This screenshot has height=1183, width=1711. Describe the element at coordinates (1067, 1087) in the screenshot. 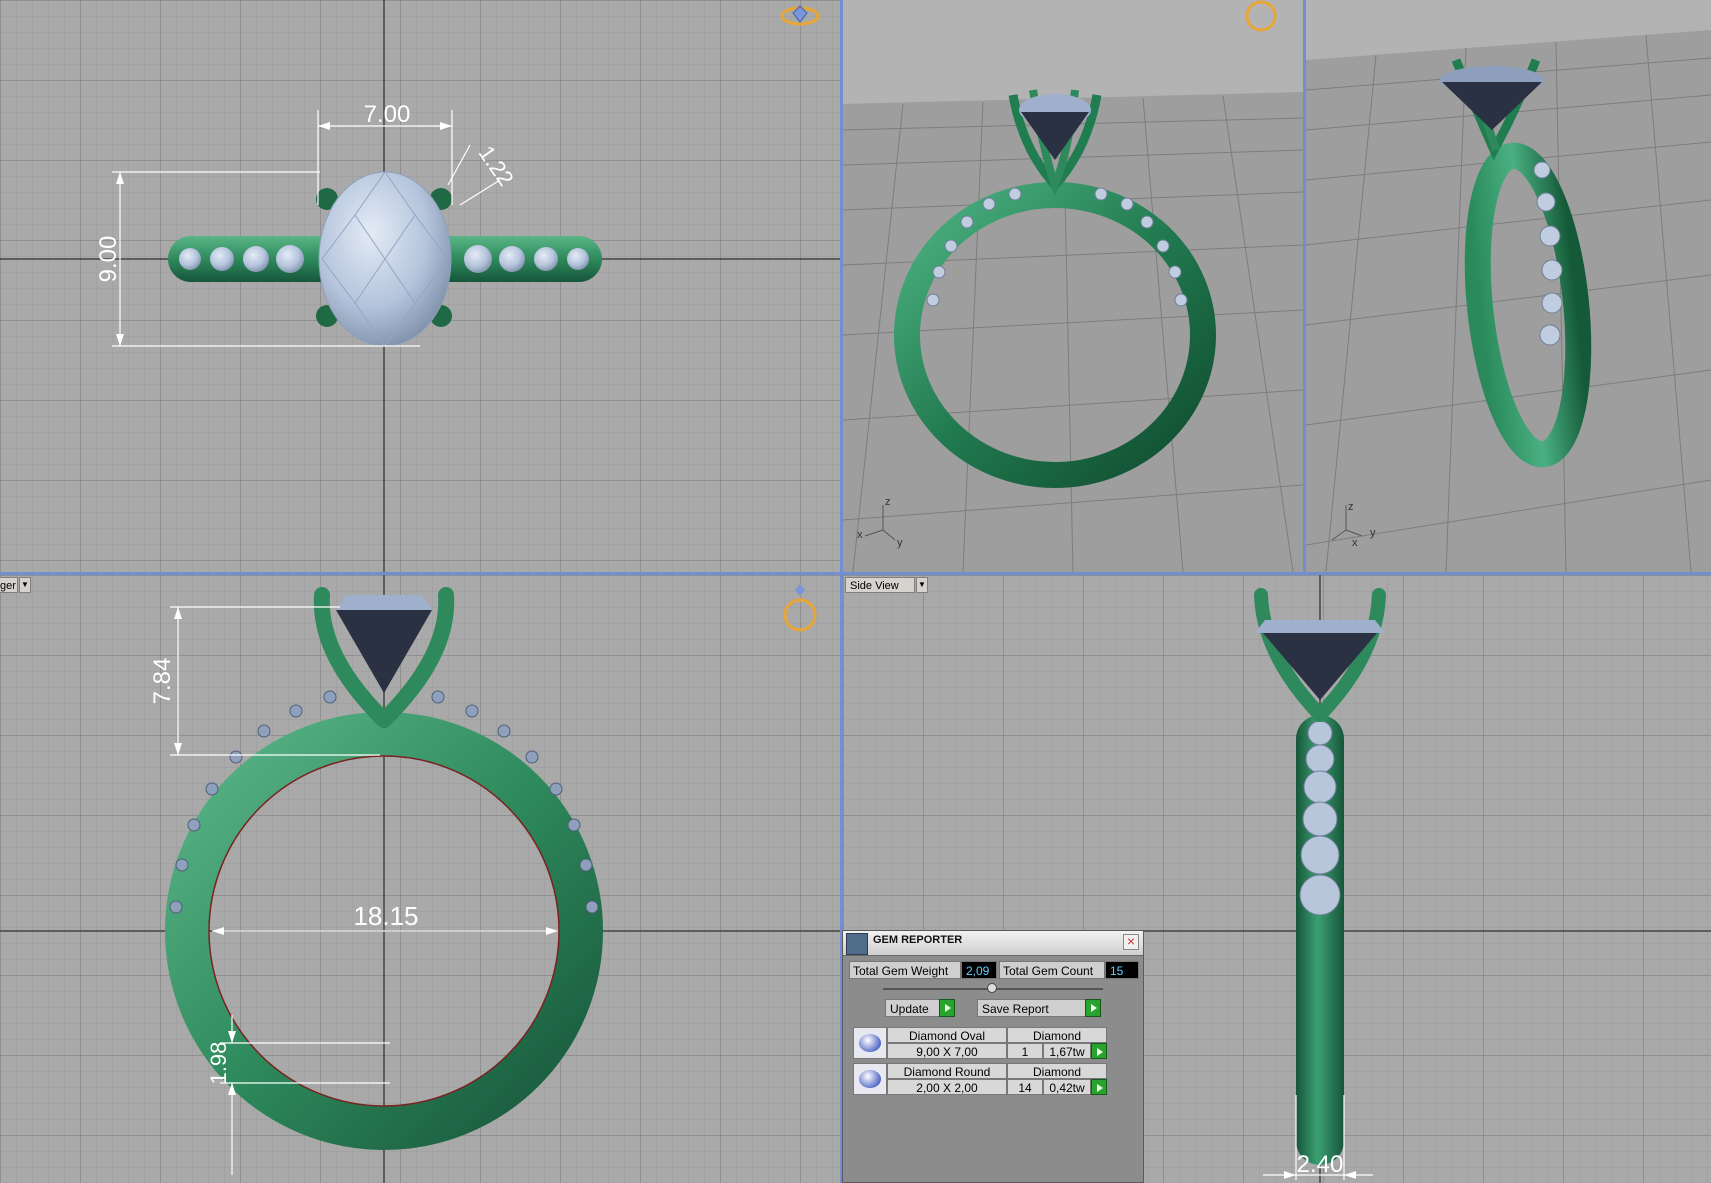

I see `gem-weight: 0,42tw` at that location.